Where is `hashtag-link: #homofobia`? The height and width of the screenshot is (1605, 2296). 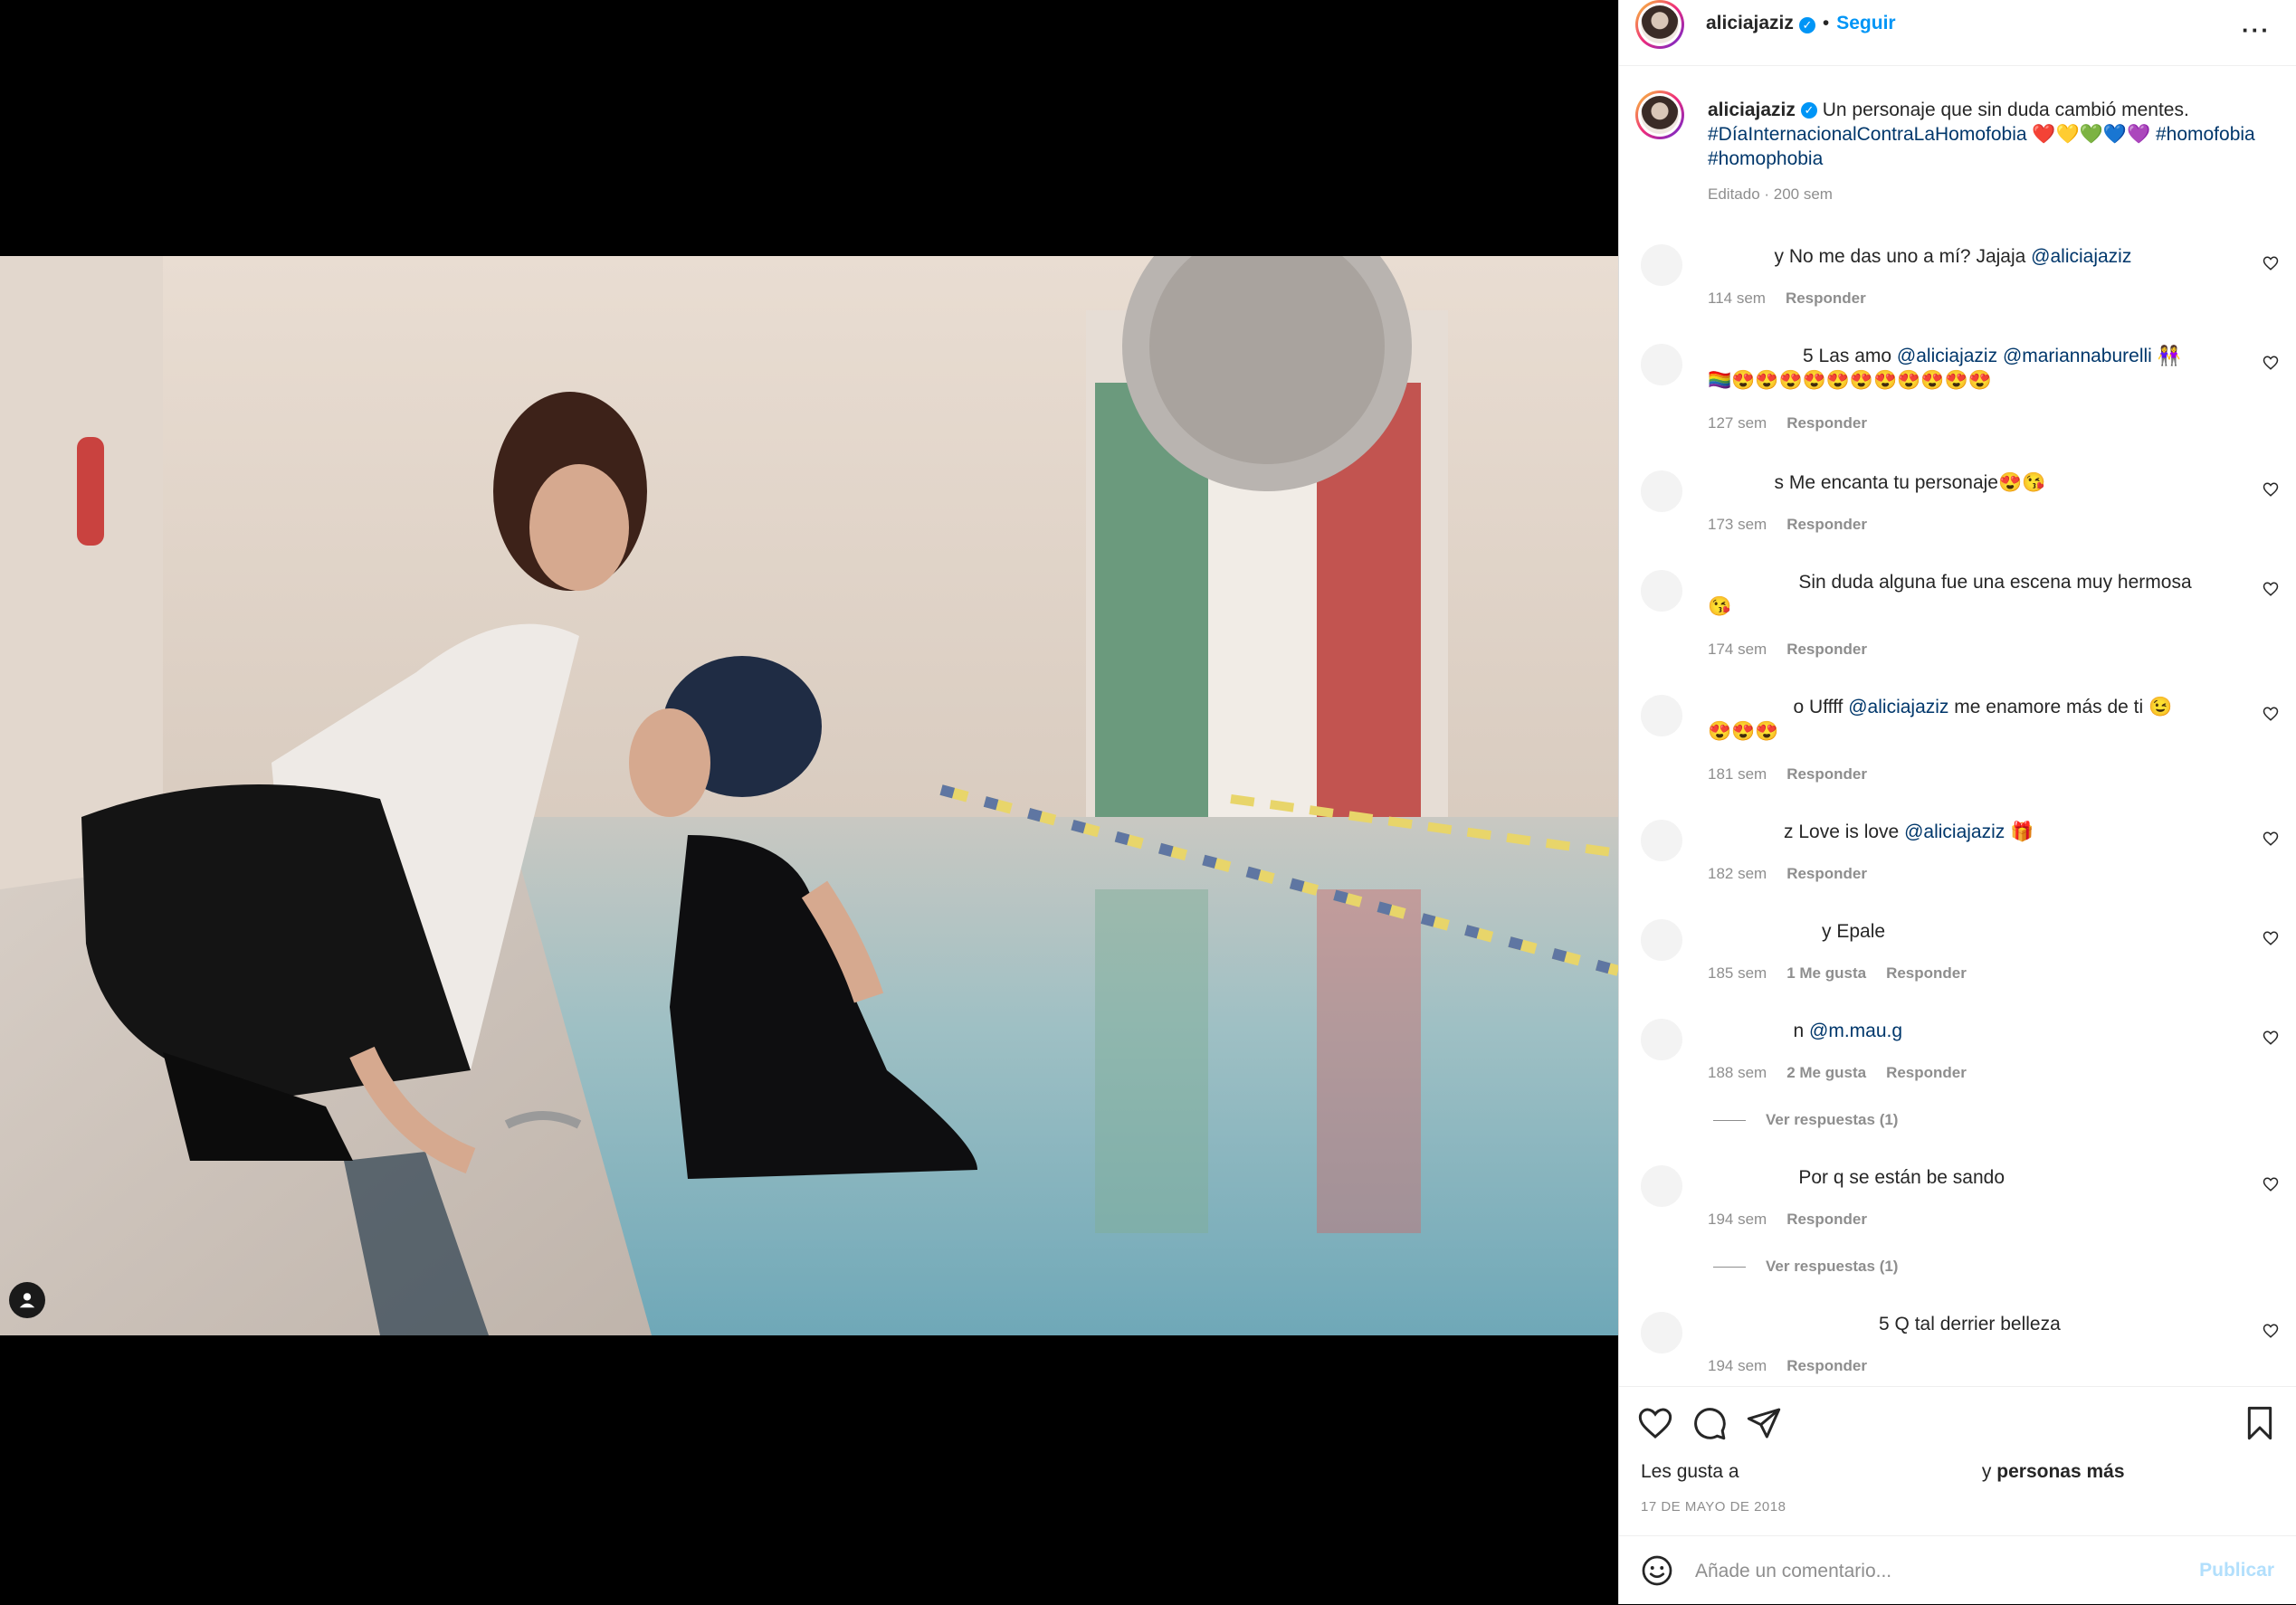 hashtag-link: #homofobia is located at coordinates (2205, 135).